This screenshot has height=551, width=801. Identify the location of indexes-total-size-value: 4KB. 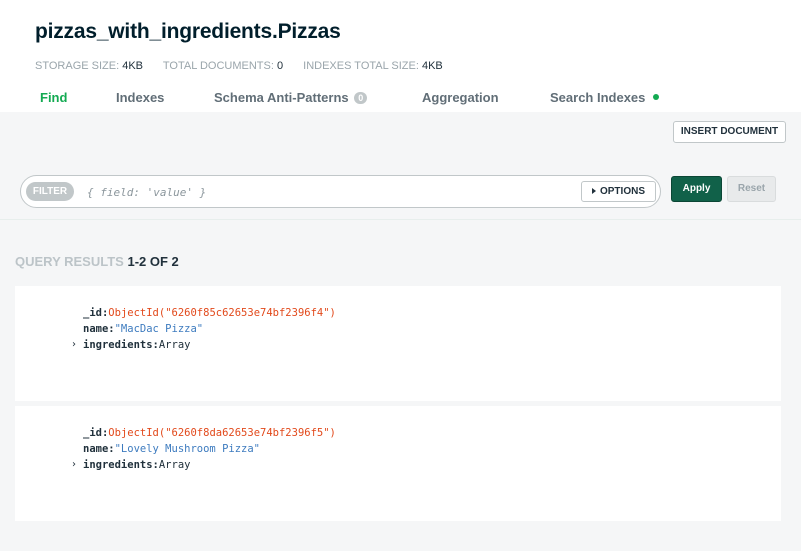
(432, 66).